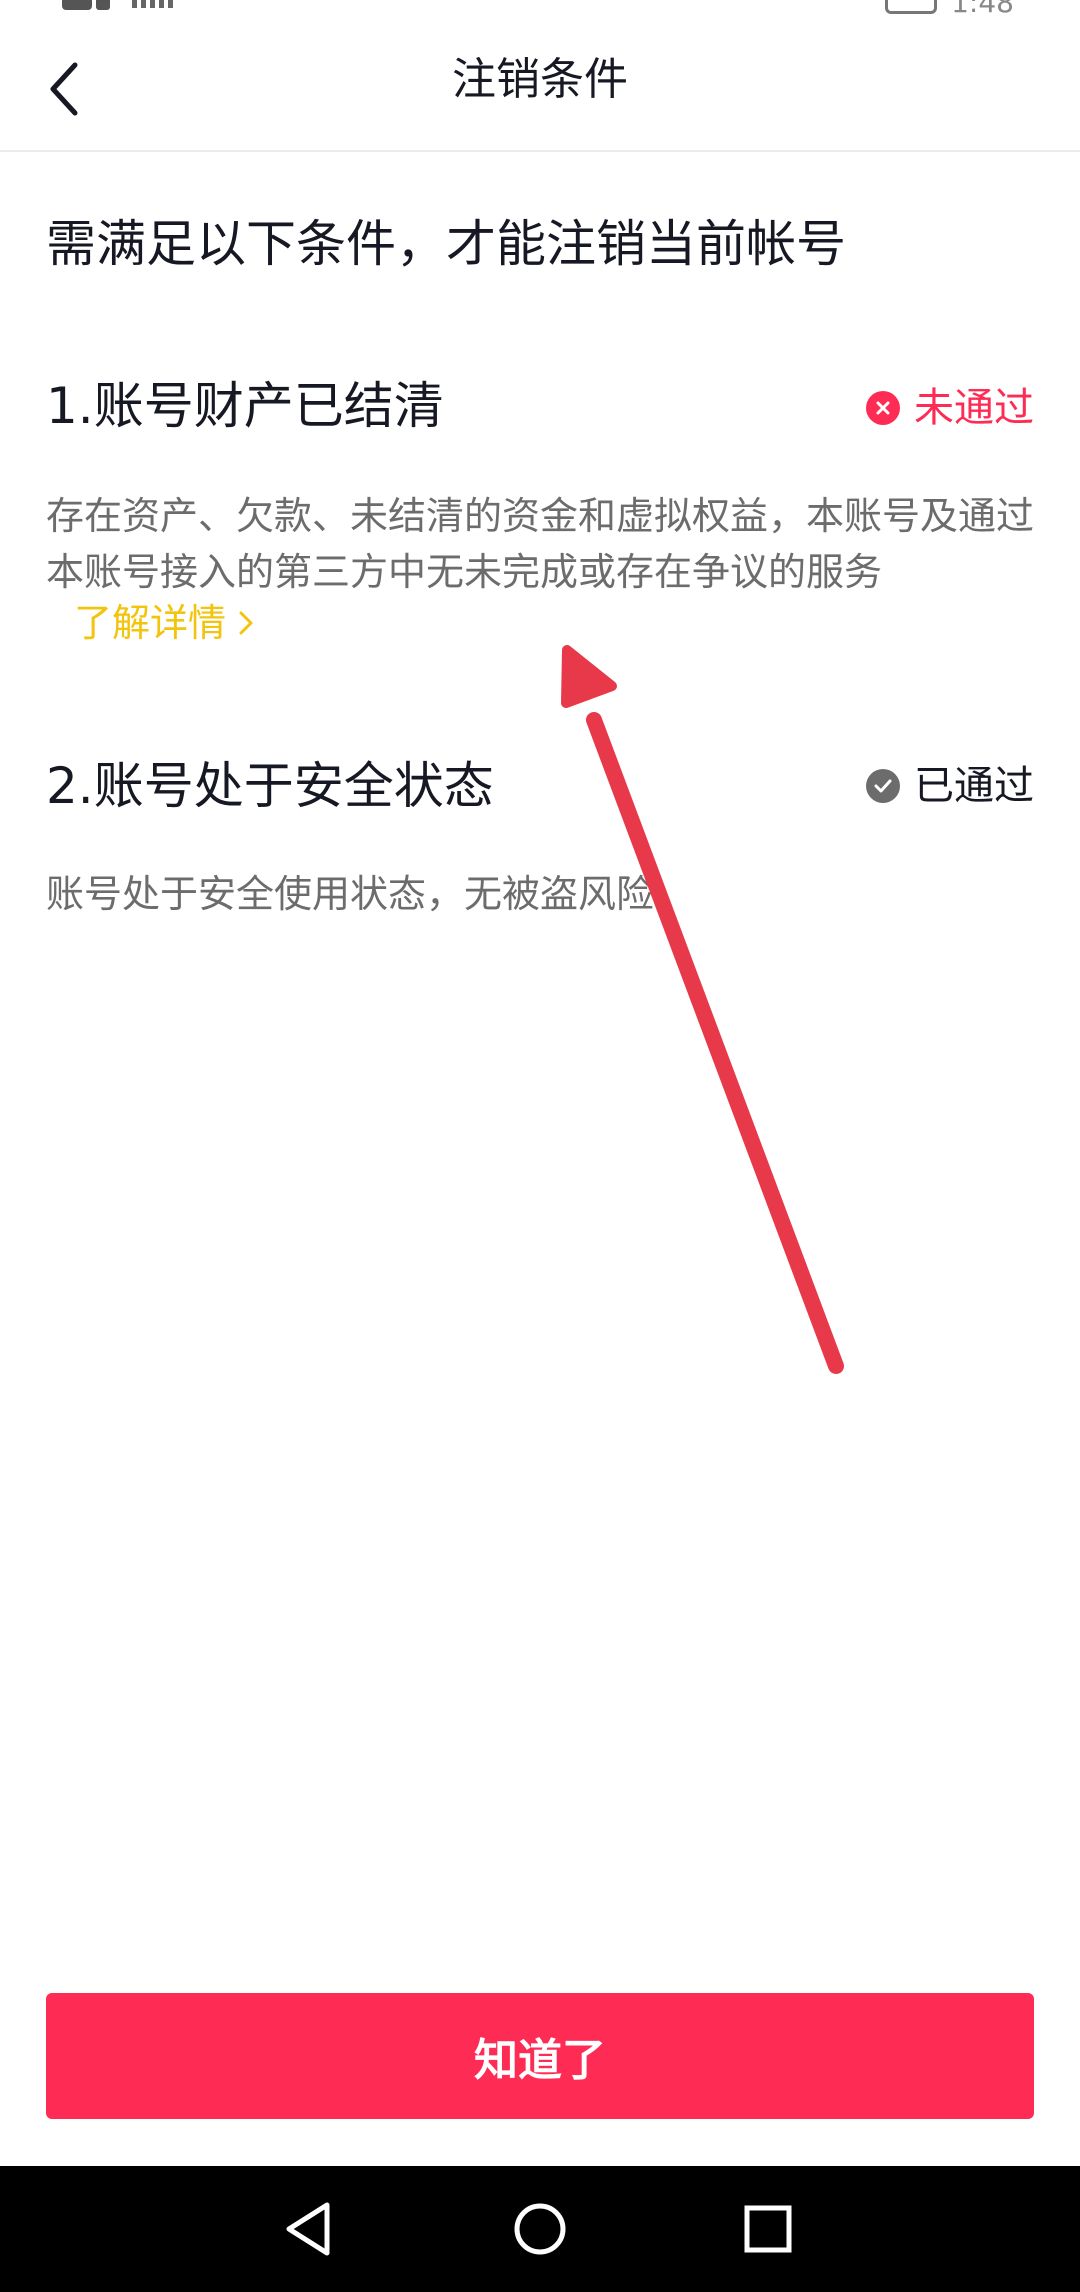  I want to click on condition-2-title: 2.账号处于安全状态, so click(270, 786).